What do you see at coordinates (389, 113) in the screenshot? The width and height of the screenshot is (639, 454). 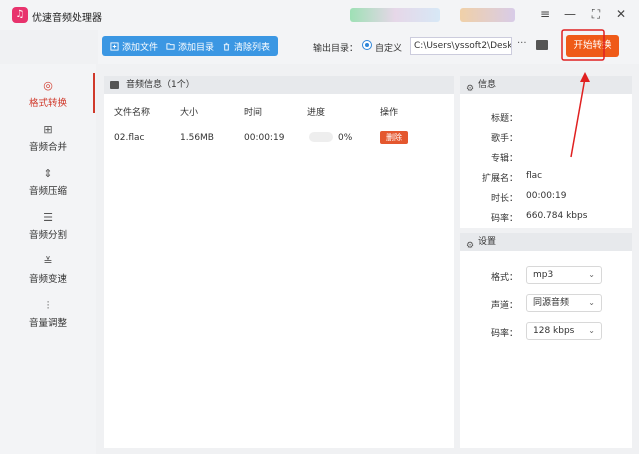 I see `column-header-action: 操作` at bounding box center [389, 113].